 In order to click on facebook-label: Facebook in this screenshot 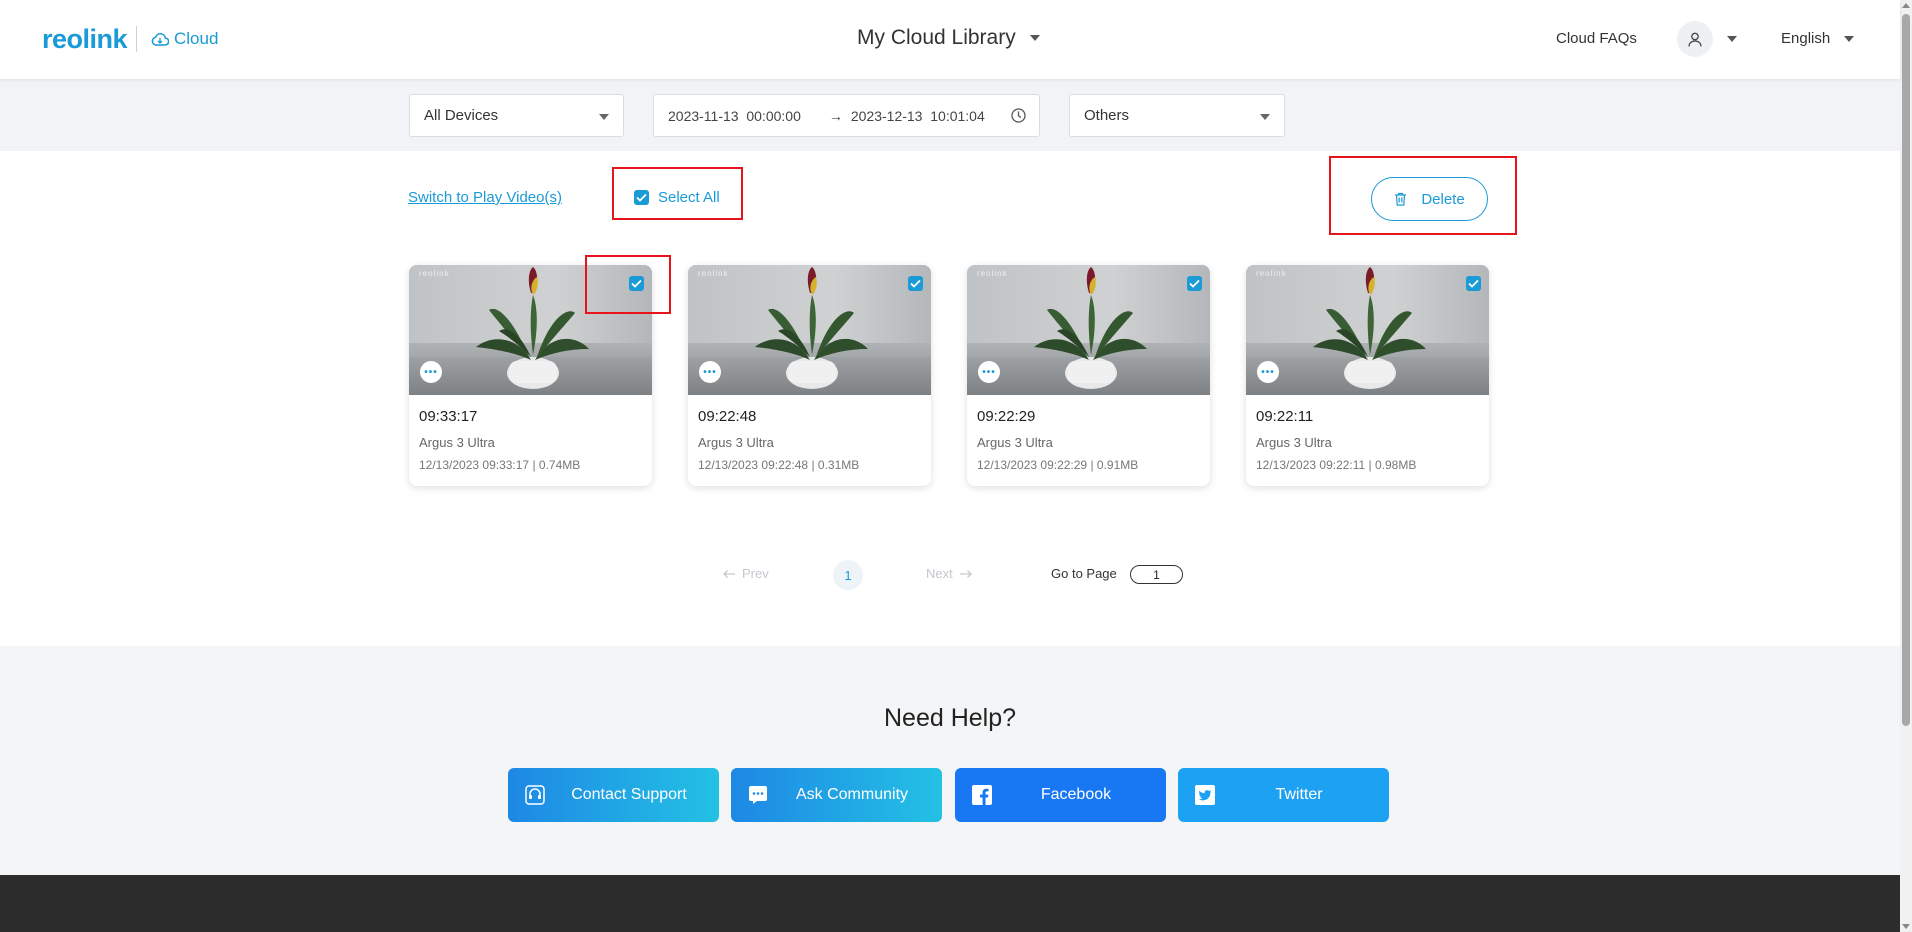, I will do `click(1076, 794)`.